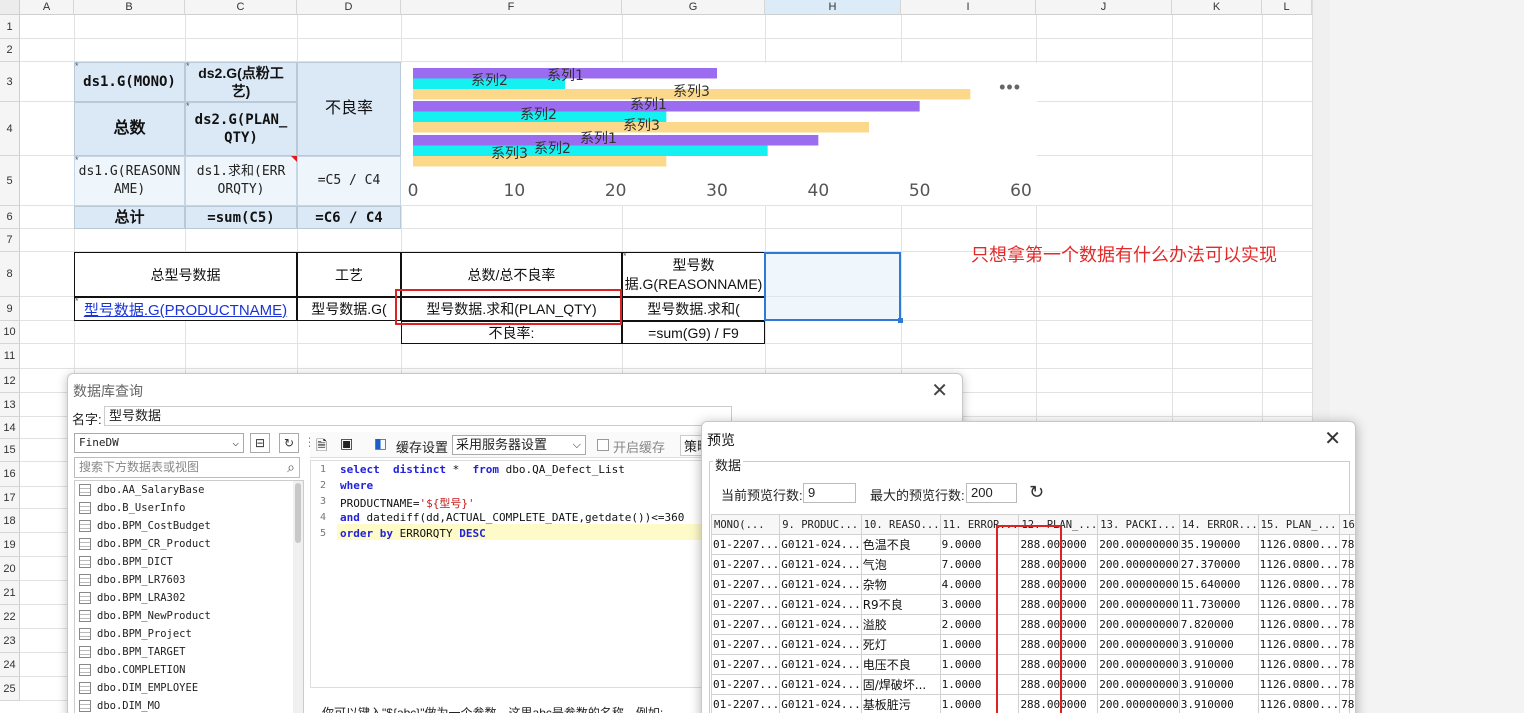  I want to click on cell-g9: 型号数据.求和(, so click(693, 309).